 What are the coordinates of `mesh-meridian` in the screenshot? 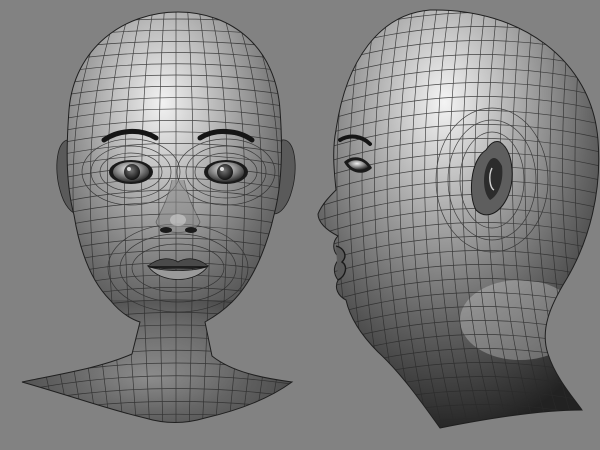 It's located at (280, 217).